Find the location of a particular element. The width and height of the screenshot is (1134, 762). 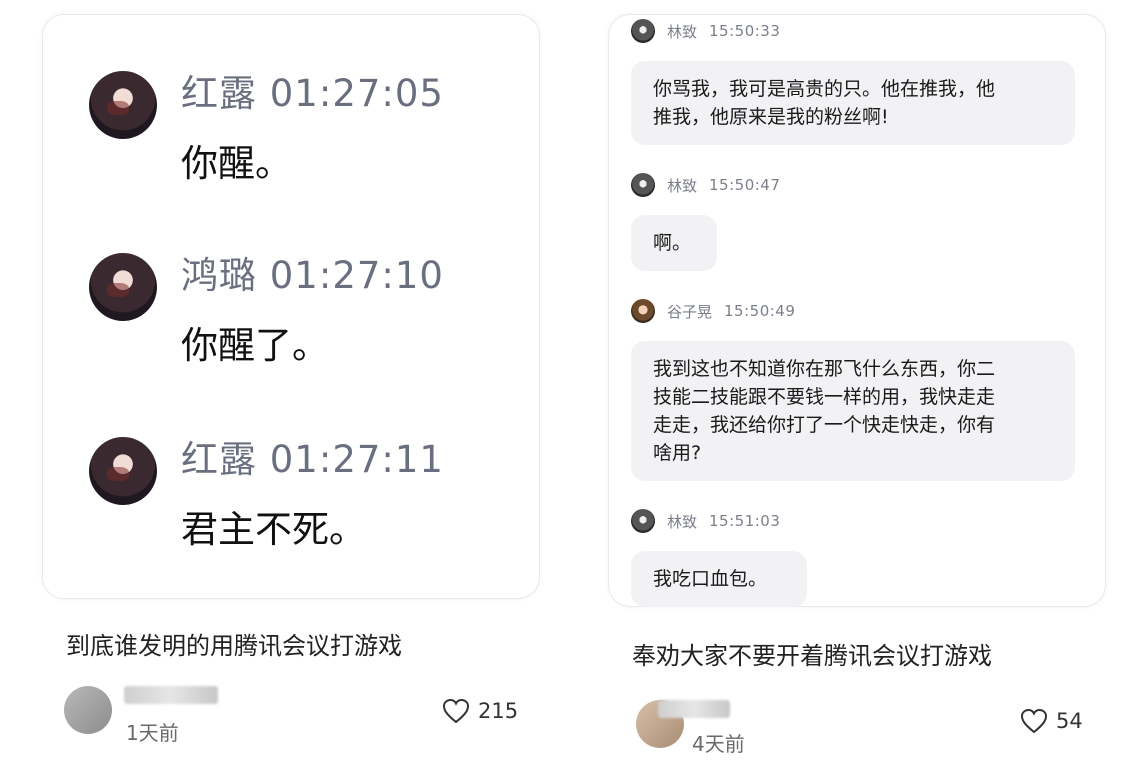

message-line: 啊。 is located at coordinates (672, 243).